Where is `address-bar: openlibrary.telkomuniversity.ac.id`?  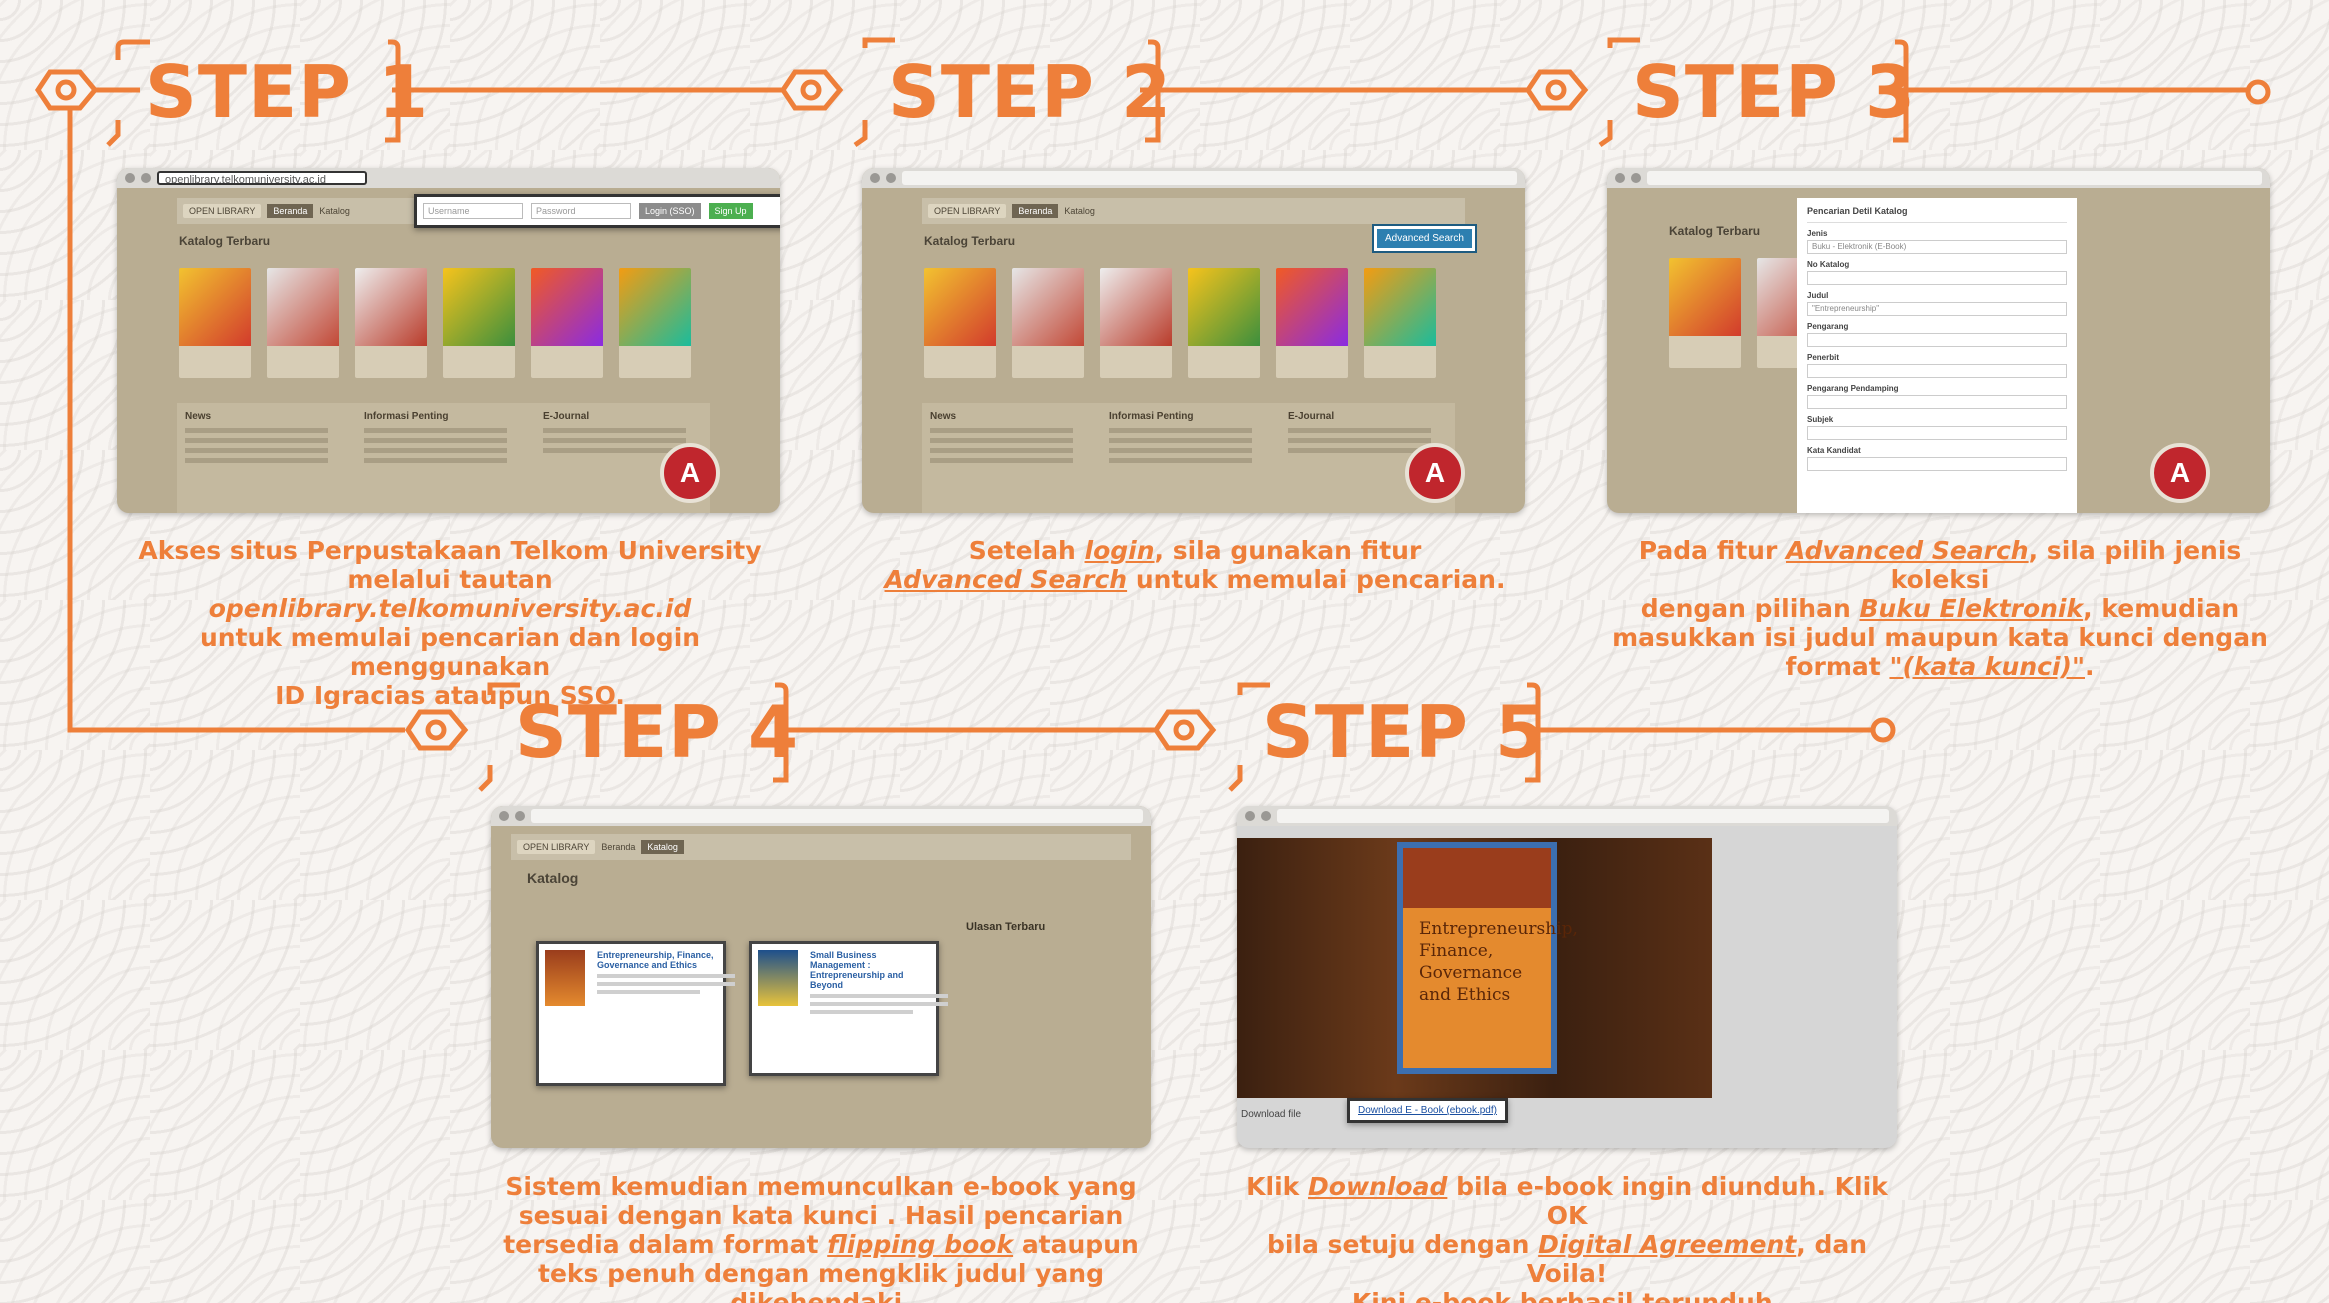
address-bar: openlibrary.telkomuniversity.ac.id is located at coordinates (262, 178).